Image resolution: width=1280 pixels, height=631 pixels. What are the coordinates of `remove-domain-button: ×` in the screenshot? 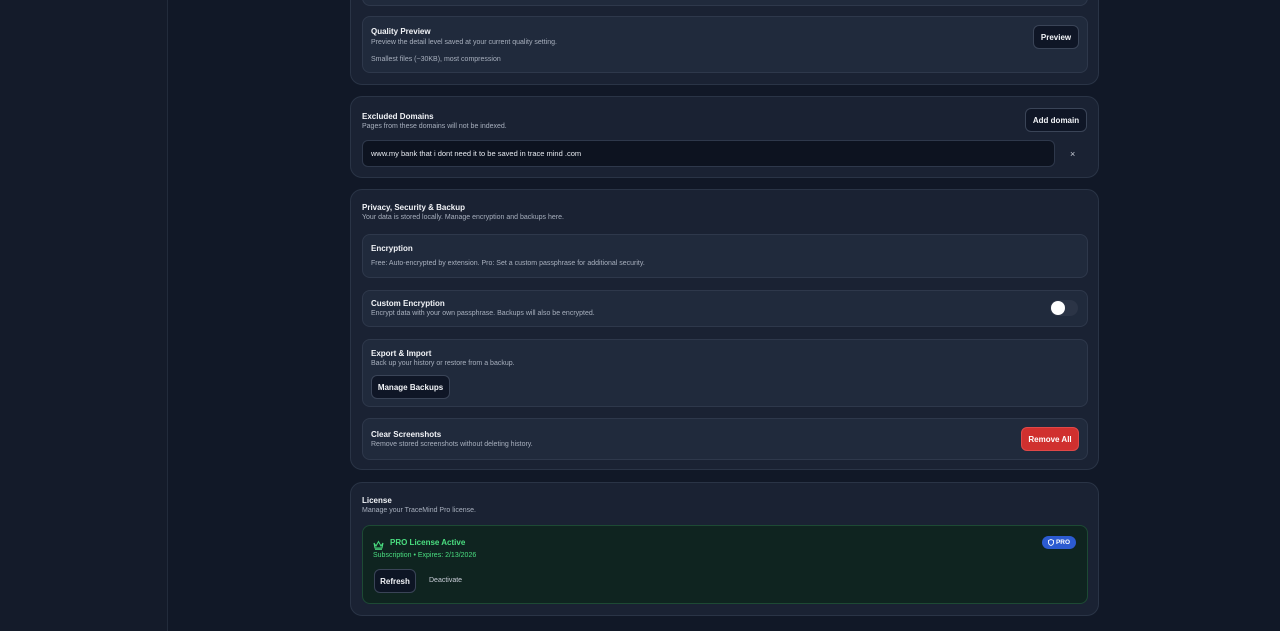 It's located at (1072, 154).